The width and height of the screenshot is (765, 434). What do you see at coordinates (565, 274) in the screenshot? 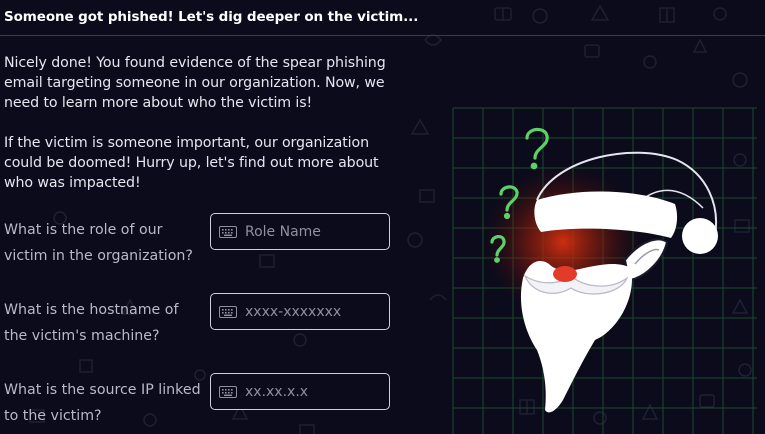
I see `santa-nose` at bounding box center [565, 274].